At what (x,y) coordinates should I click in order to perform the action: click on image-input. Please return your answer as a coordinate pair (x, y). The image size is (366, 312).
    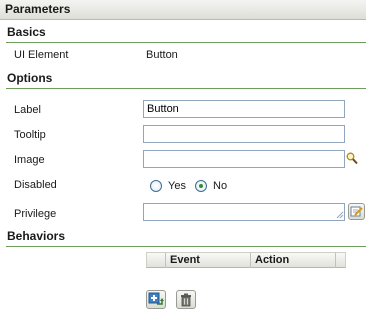
    Looking at the image, I should click on (244, 159).